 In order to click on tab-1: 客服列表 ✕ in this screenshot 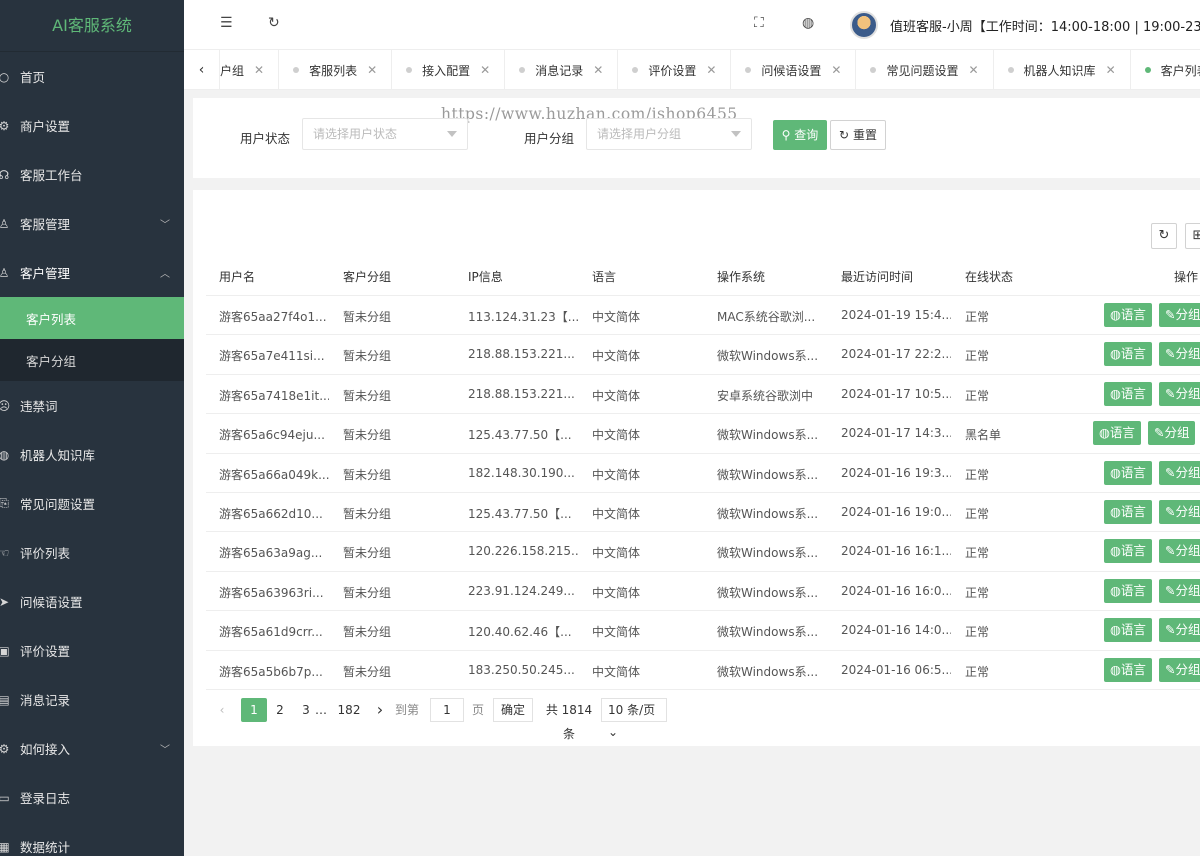, I will do `click(336, 69)`.